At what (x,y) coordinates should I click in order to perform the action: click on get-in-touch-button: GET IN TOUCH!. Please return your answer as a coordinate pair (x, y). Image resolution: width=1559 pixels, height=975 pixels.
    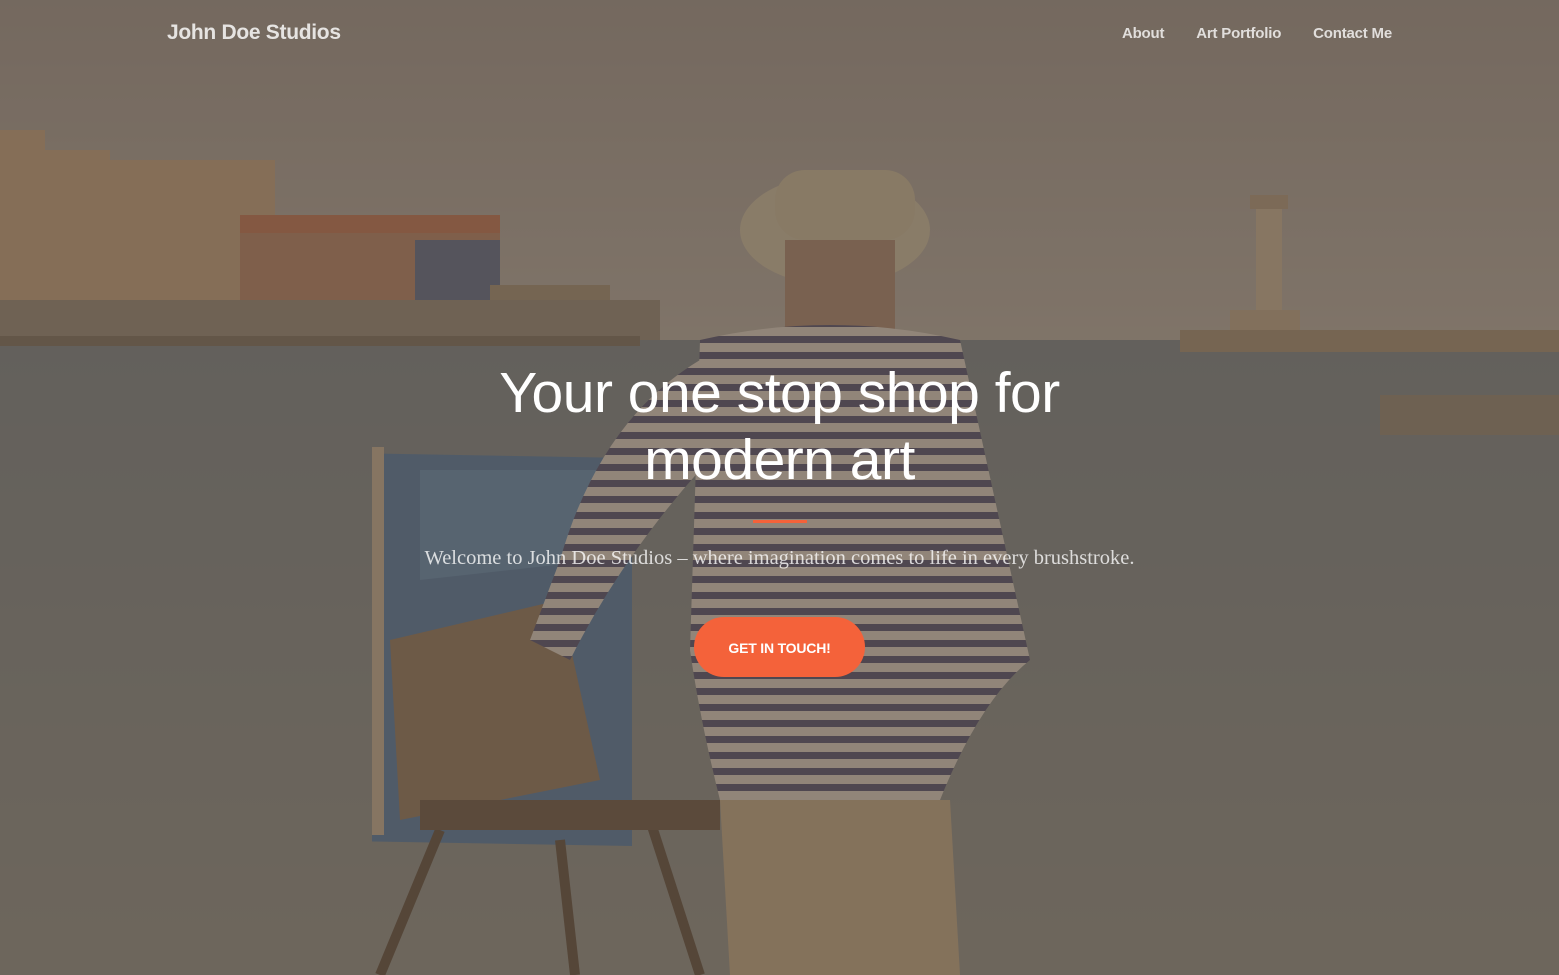
    Looking at the image, I should click on (779, 647).